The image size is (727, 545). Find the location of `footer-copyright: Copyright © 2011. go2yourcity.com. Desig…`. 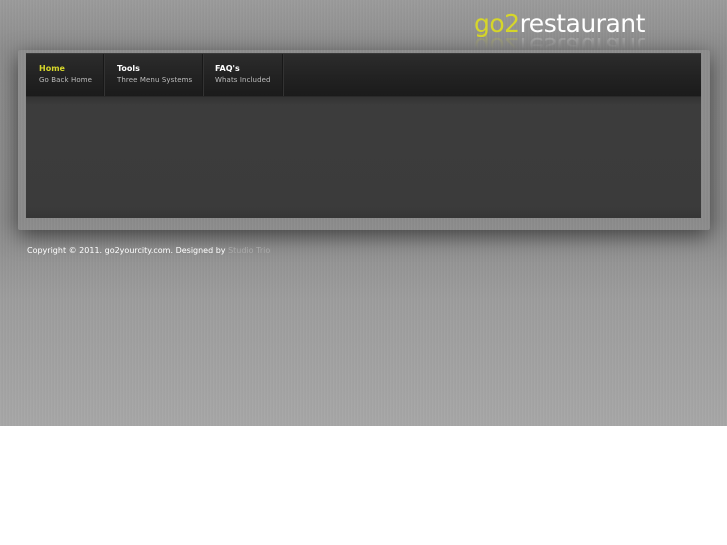

footer-copyright: Copyright © 2011. go2yourcity.com. Desig… is located at coordinates (148, 250).